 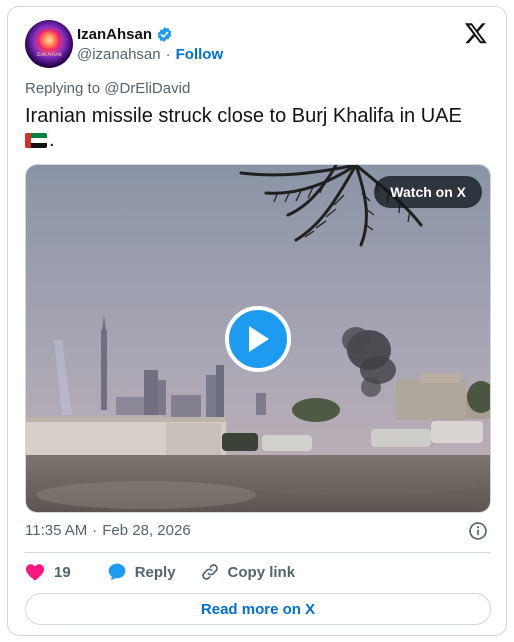 I want to click on like-button: 19, so click(x=48, y=572).